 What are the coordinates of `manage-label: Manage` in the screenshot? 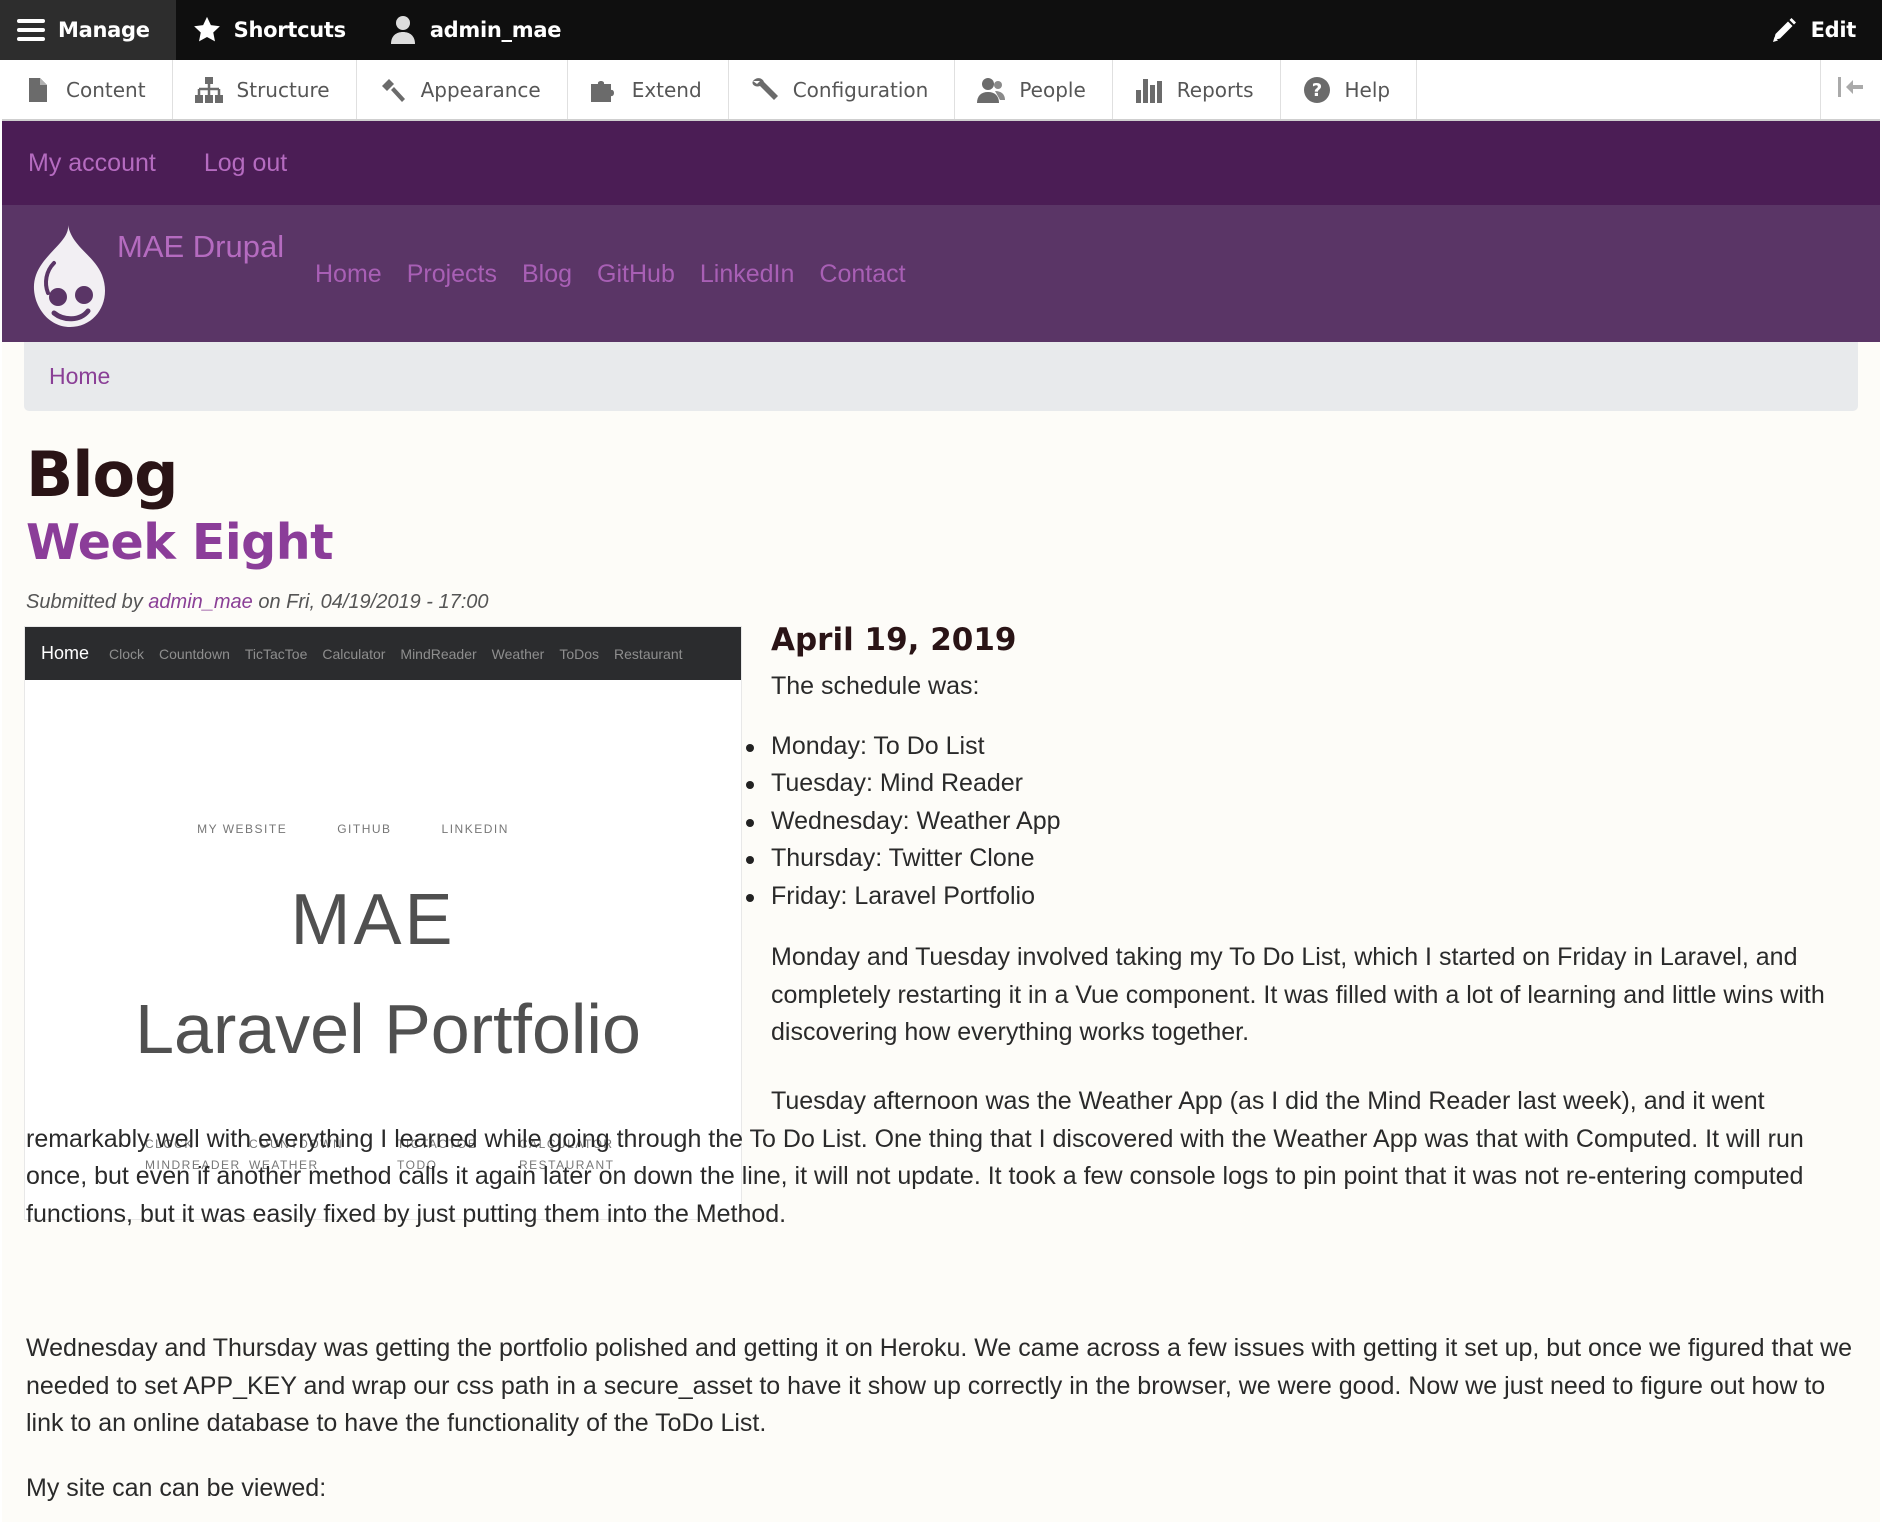 It's located at (104, 30).